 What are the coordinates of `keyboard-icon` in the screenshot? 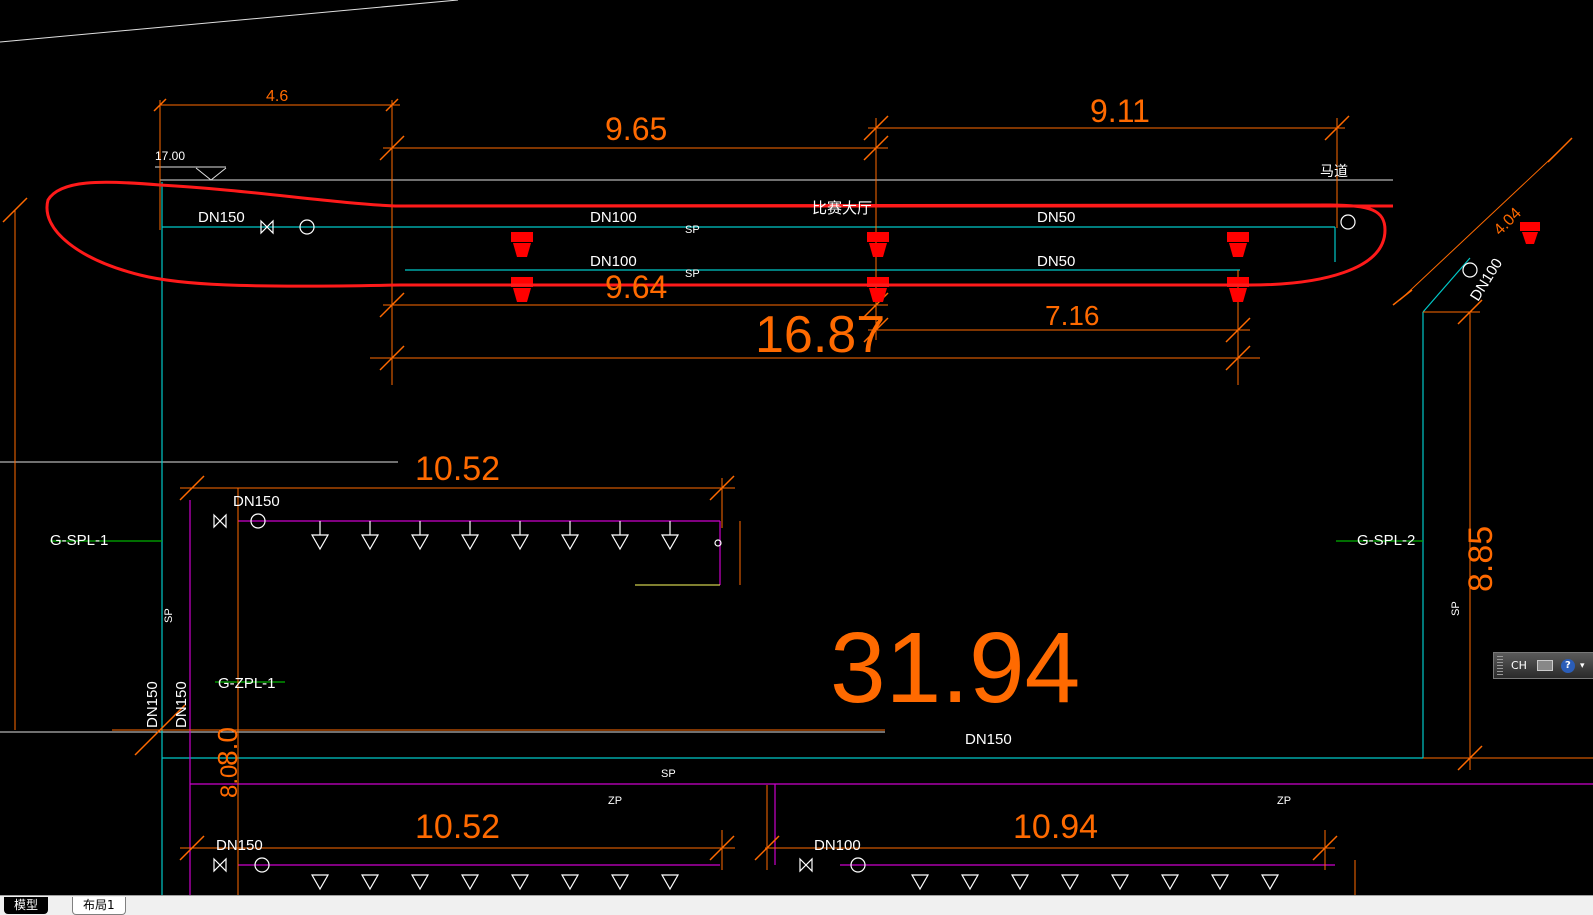 It's located at (1544, 665).